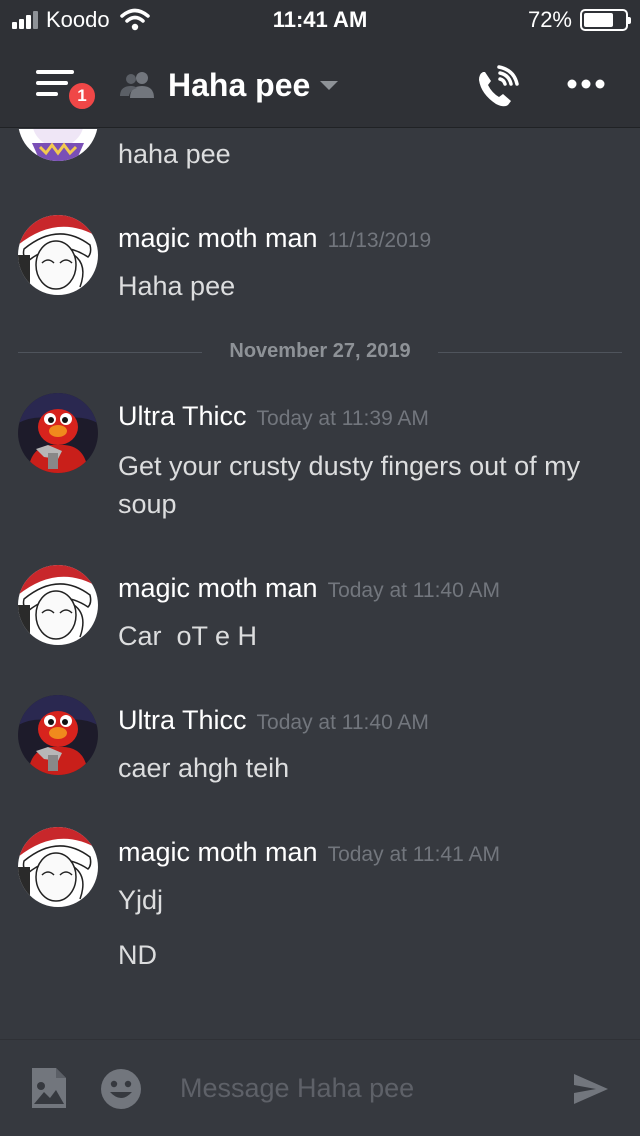 The width and height of the screenshot is (640, 1136). What do you see at coordinates (370, 1088) in the screenshot?
I see `message-input` at bounding box center [370, 1088].